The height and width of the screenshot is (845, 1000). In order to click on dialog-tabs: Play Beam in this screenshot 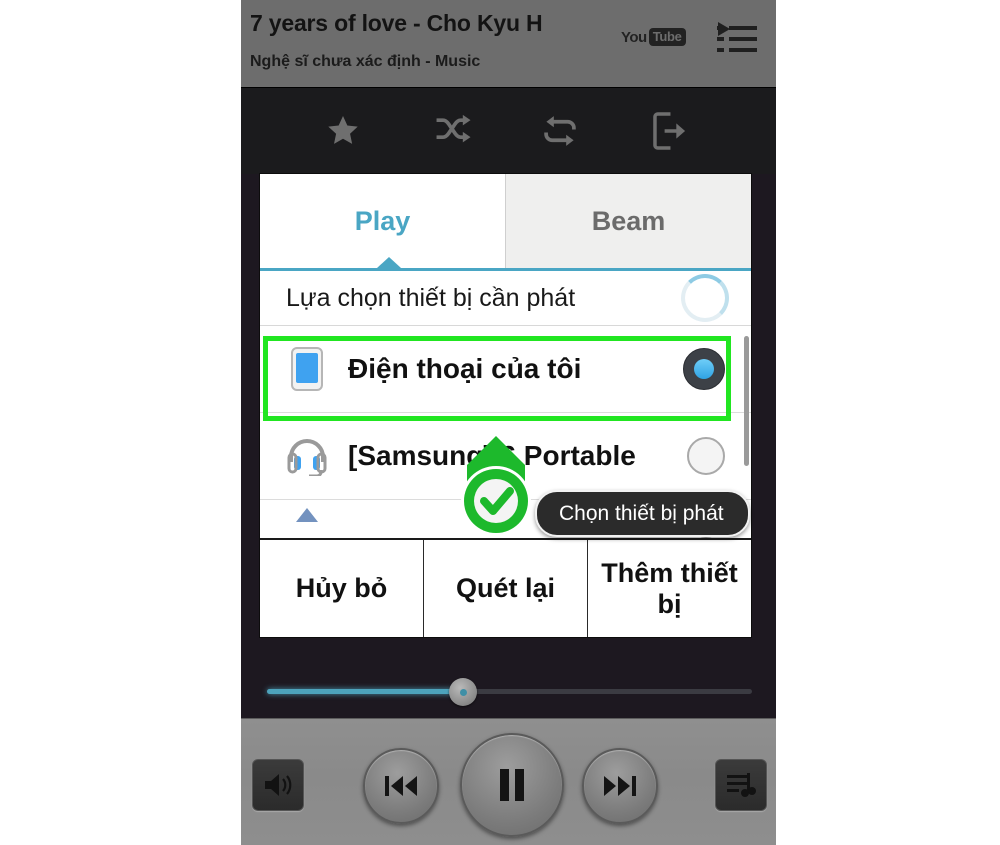, I will do `click(505, 222)`.